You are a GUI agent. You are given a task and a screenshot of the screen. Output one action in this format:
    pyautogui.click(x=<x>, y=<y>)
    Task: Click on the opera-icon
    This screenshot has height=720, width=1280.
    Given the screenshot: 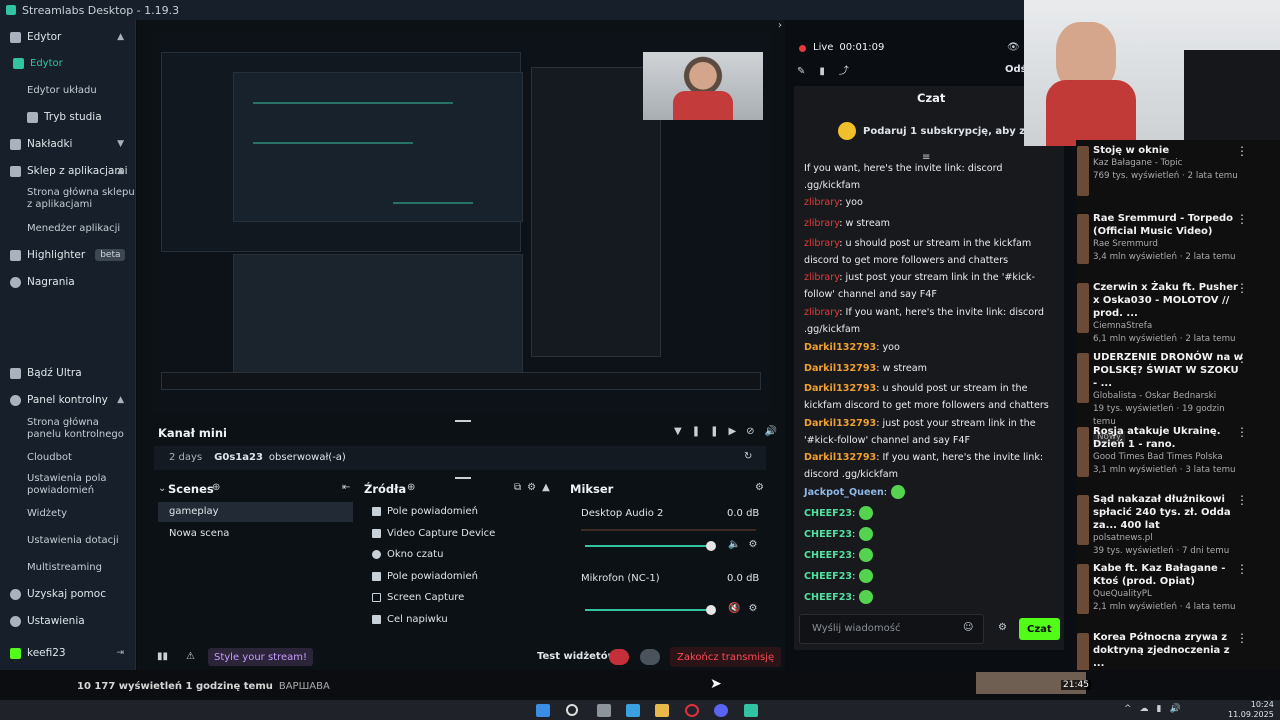 What is the action you would take?
    pyautogui.click(x=692, y=710)
    